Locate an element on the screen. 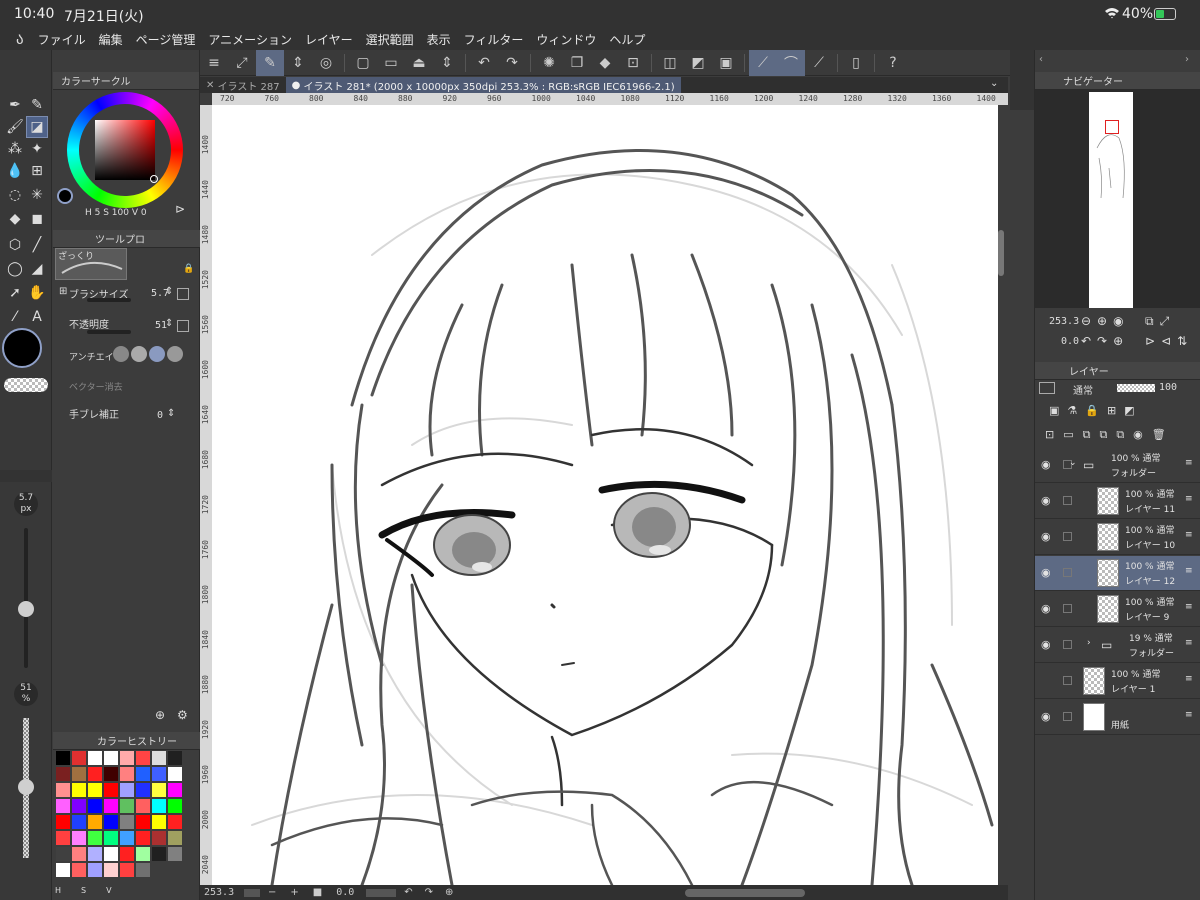 The height and width of the screenshot is (900, 1200). layer-row: ◉ 用紙 ≡ is located at coordinates (1117, 717).